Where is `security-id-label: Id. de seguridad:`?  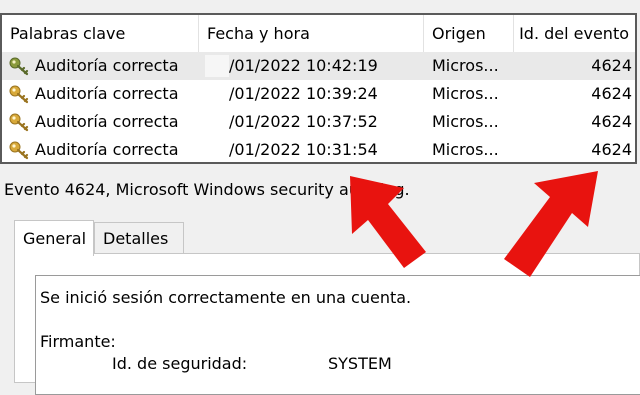 security-id-label: Id. de seguridad: is located at coordinates (180, 363).